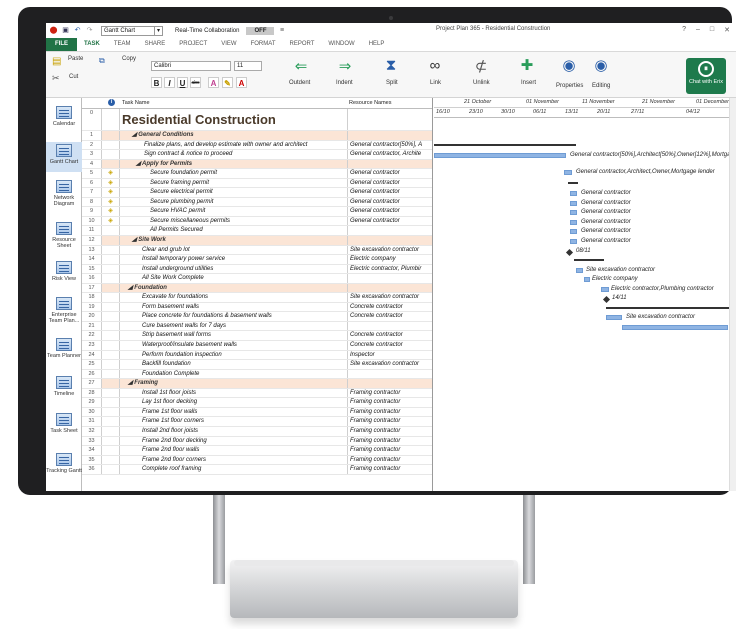 This screenshot has width=750, height=629. I want to click on task-name-cell: Excavate for foundations, so click(233, 297).